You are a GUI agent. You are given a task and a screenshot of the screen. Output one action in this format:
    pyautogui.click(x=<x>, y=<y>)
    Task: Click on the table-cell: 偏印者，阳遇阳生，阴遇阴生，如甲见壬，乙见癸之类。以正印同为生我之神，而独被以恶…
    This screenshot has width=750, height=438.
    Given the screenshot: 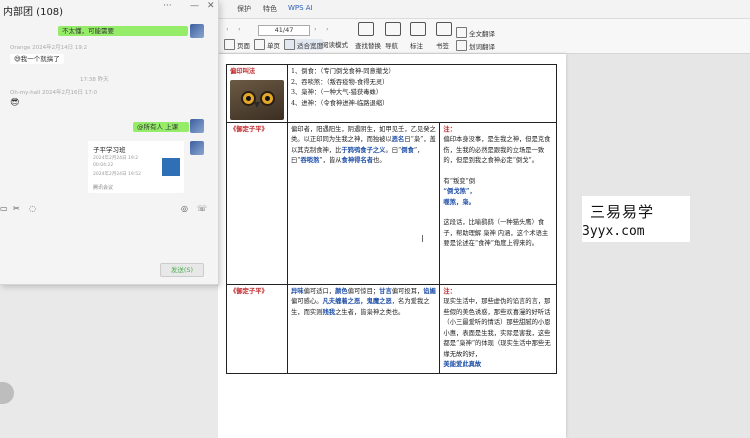 What is the action you would take?
    pyautogui.click(x=363, y=203)
    